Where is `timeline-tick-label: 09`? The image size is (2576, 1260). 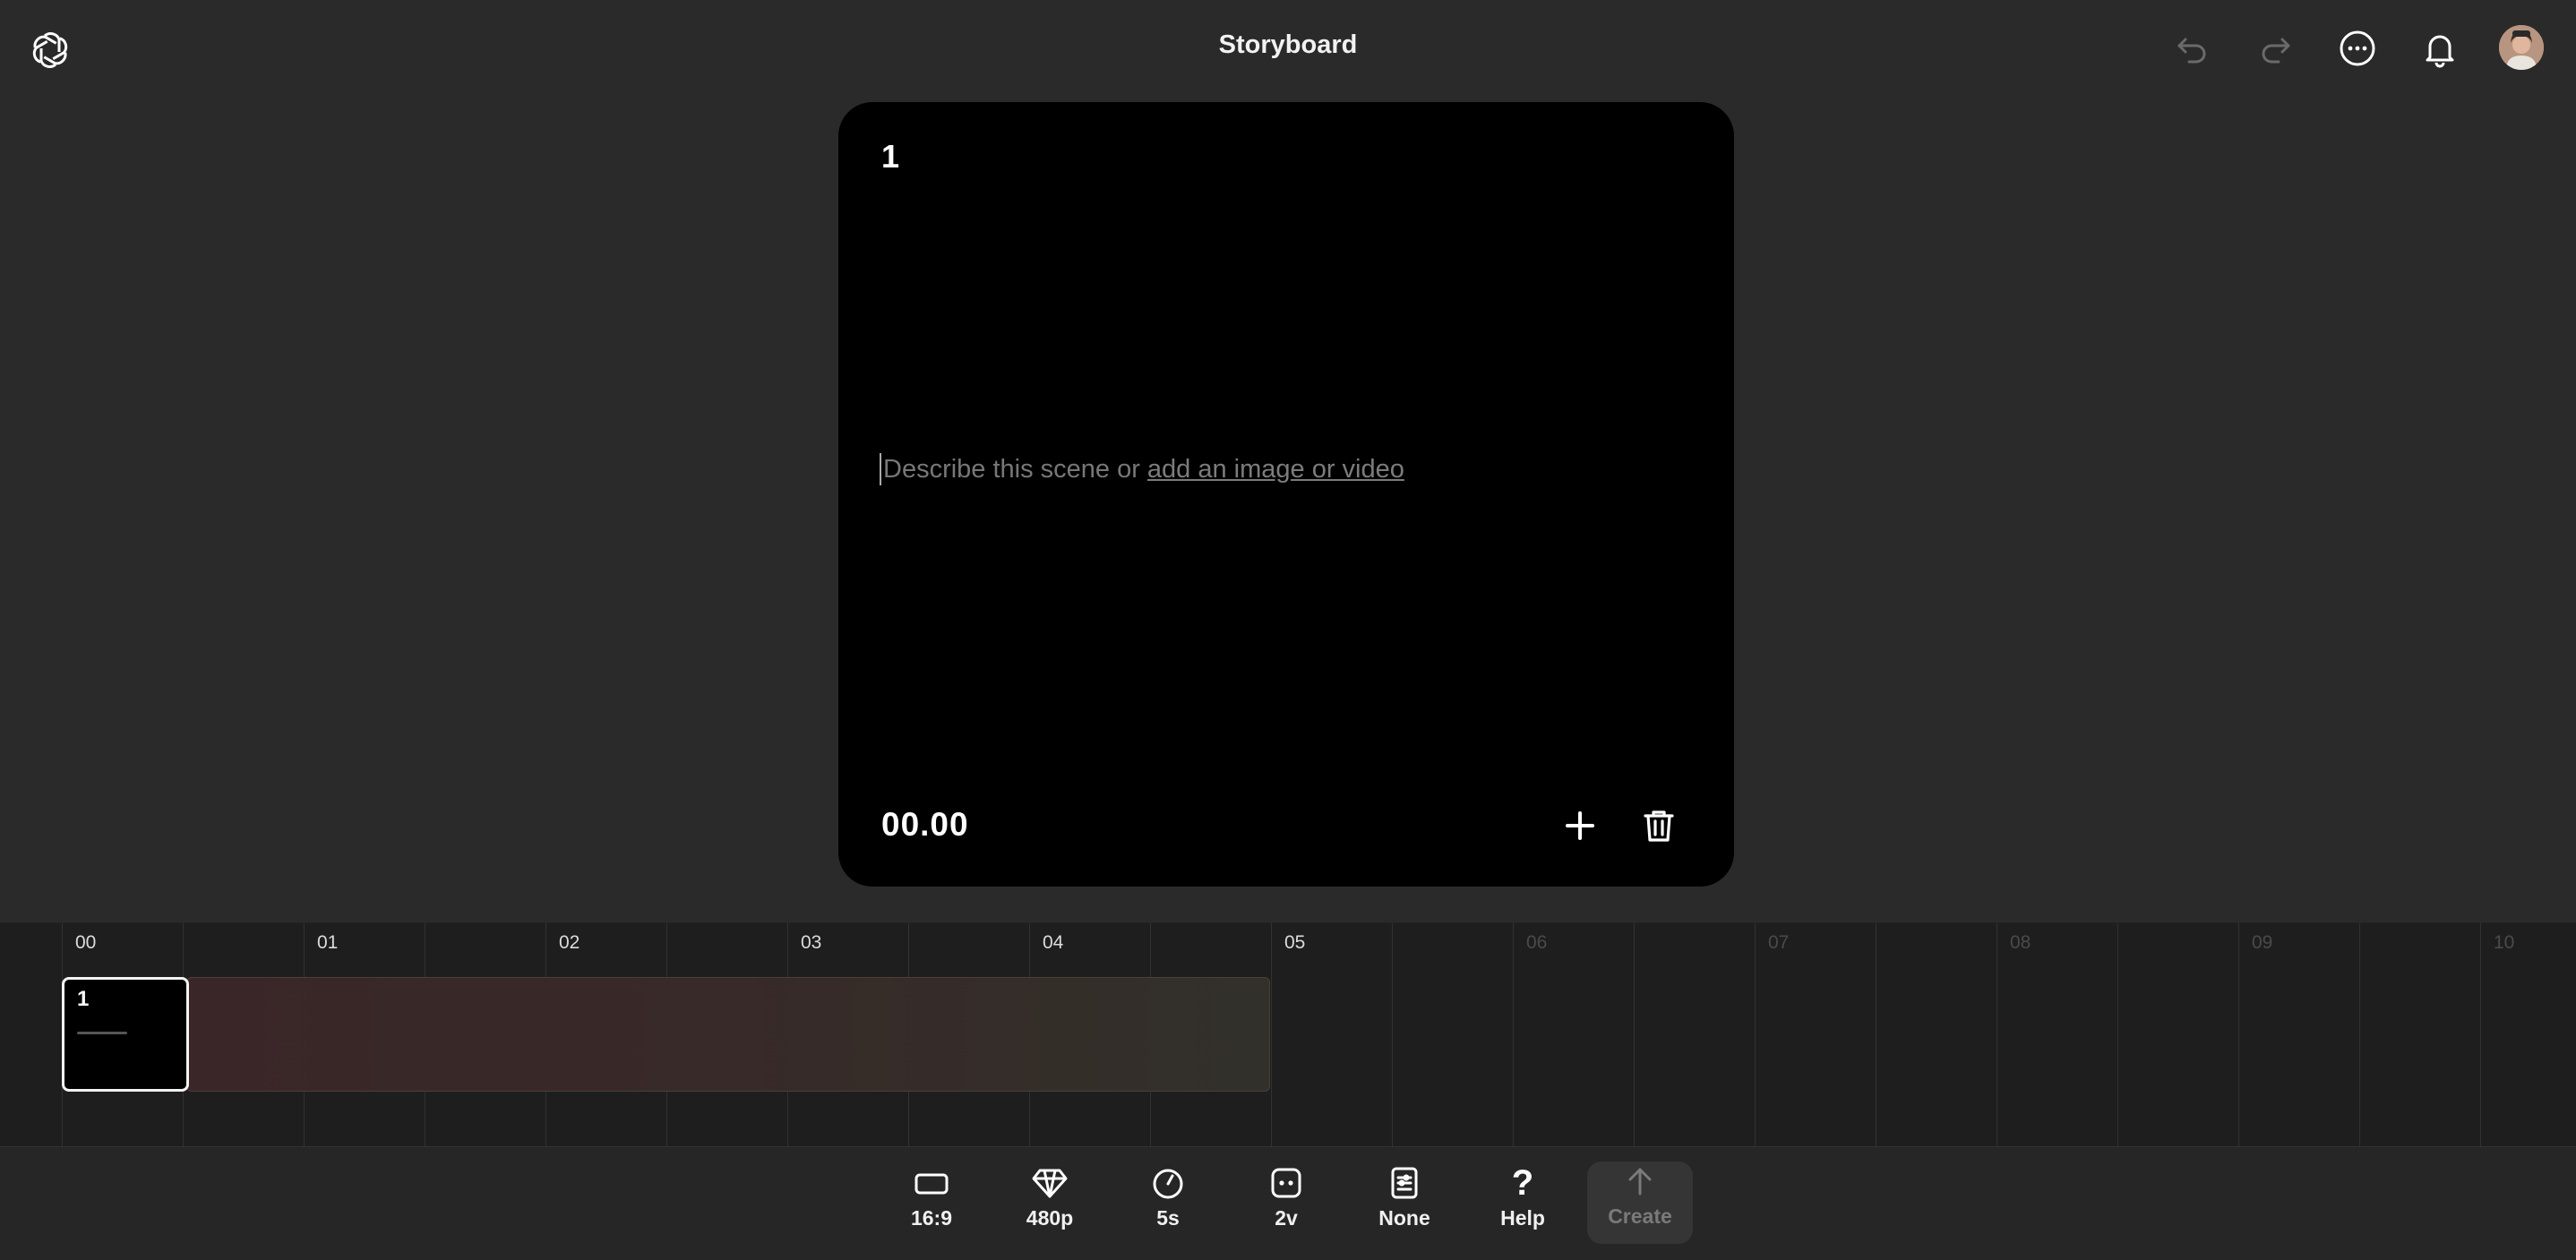 timeline-tick-label: 09 is located at coordinates (2262, 942).